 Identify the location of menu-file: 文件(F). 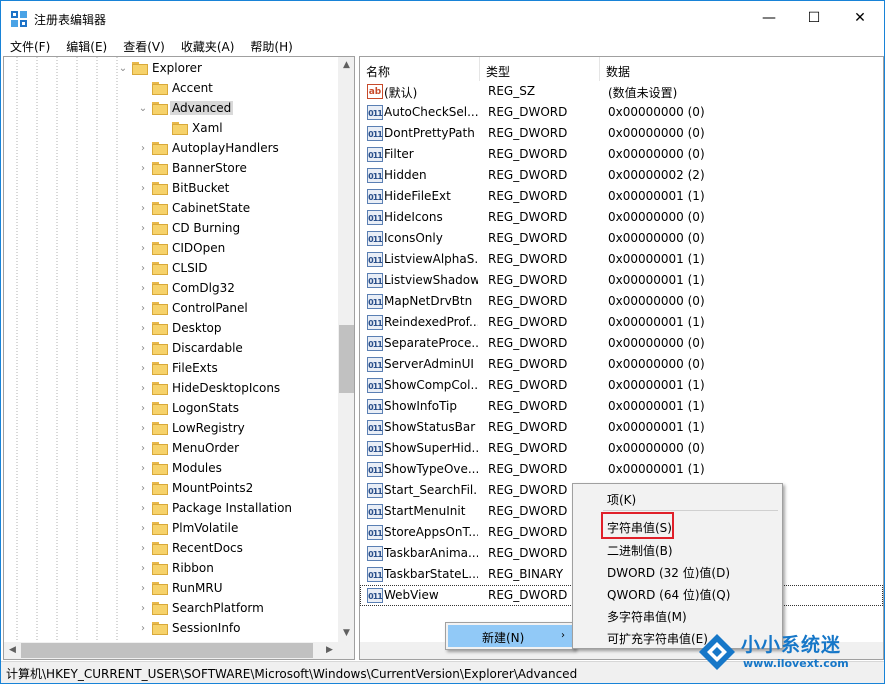
(29, 45).